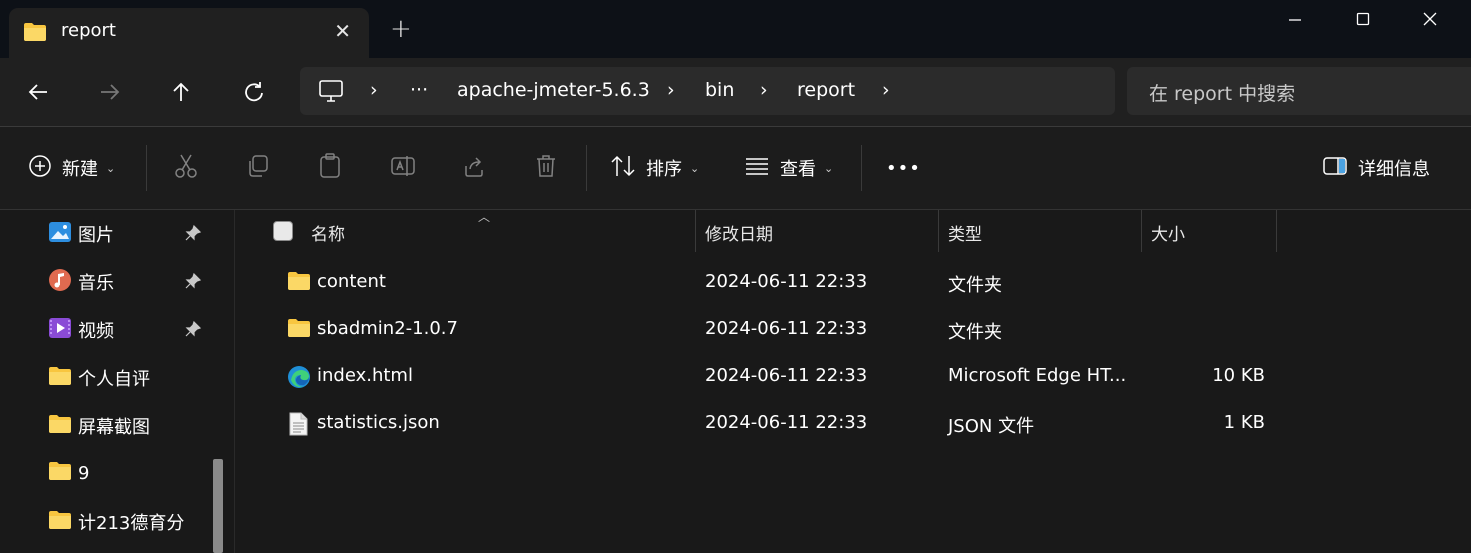 The height and width of the screenshot is (553, 1471). Describe the element at coordinates (654, 168) in the screenshot. I see `sort-button: 排序 ⌄` at that location.